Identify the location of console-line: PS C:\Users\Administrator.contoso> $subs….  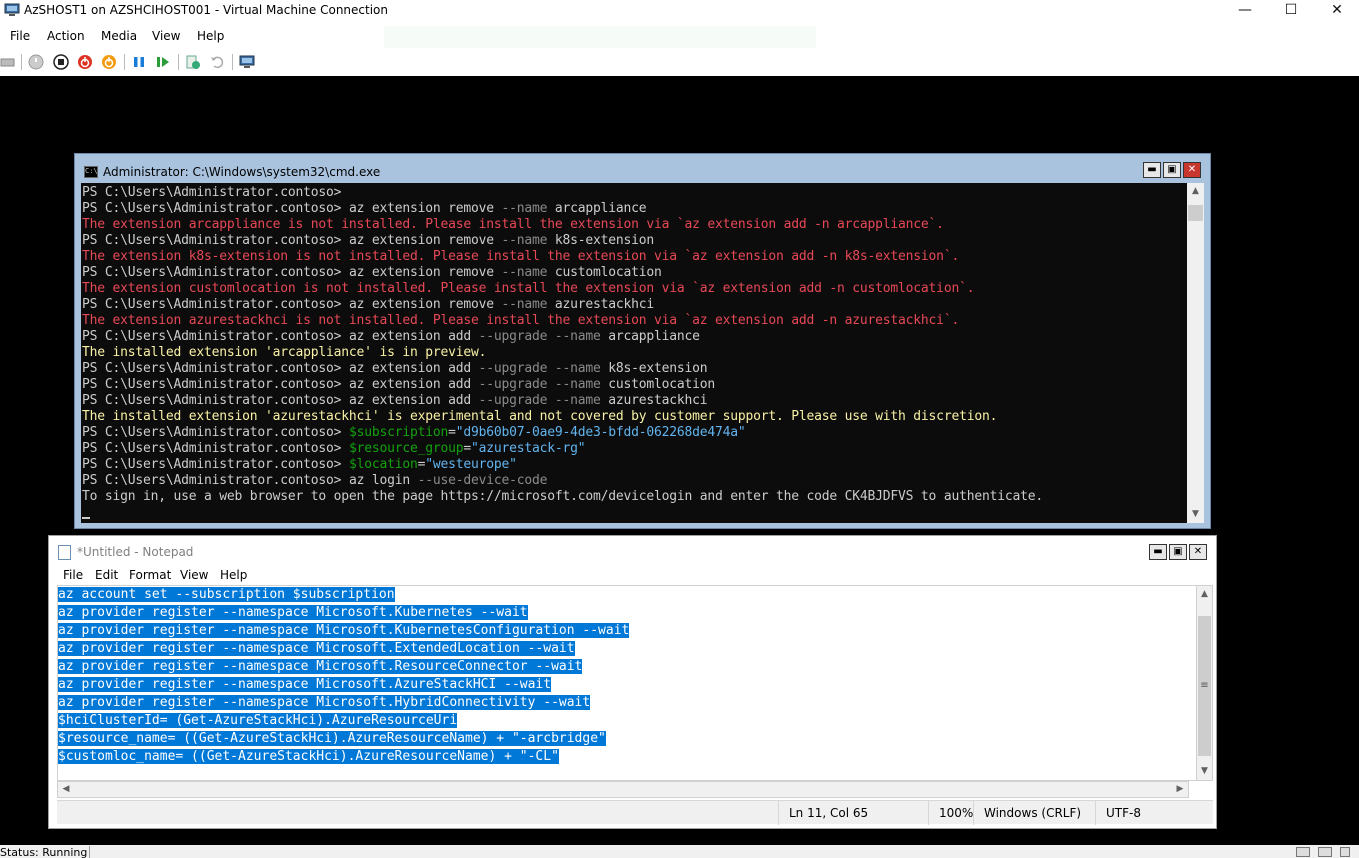
(634, 433).